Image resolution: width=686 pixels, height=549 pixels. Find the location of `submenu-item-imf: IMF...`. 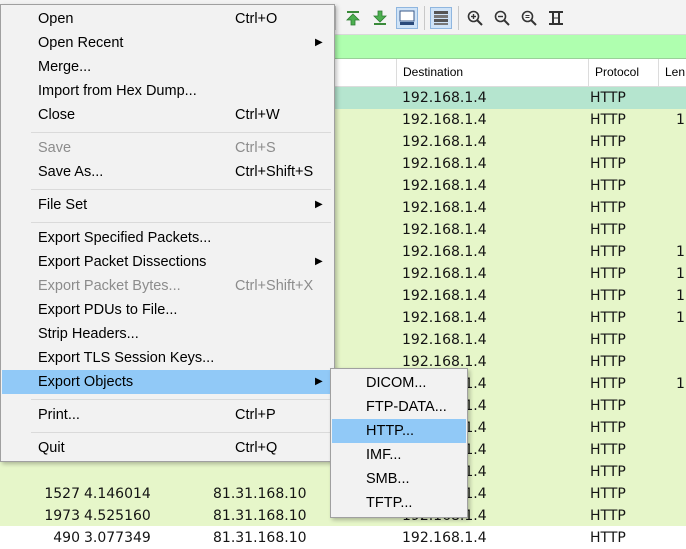

submenu-item-imf: IMF... is located at coordinates (399, 455).